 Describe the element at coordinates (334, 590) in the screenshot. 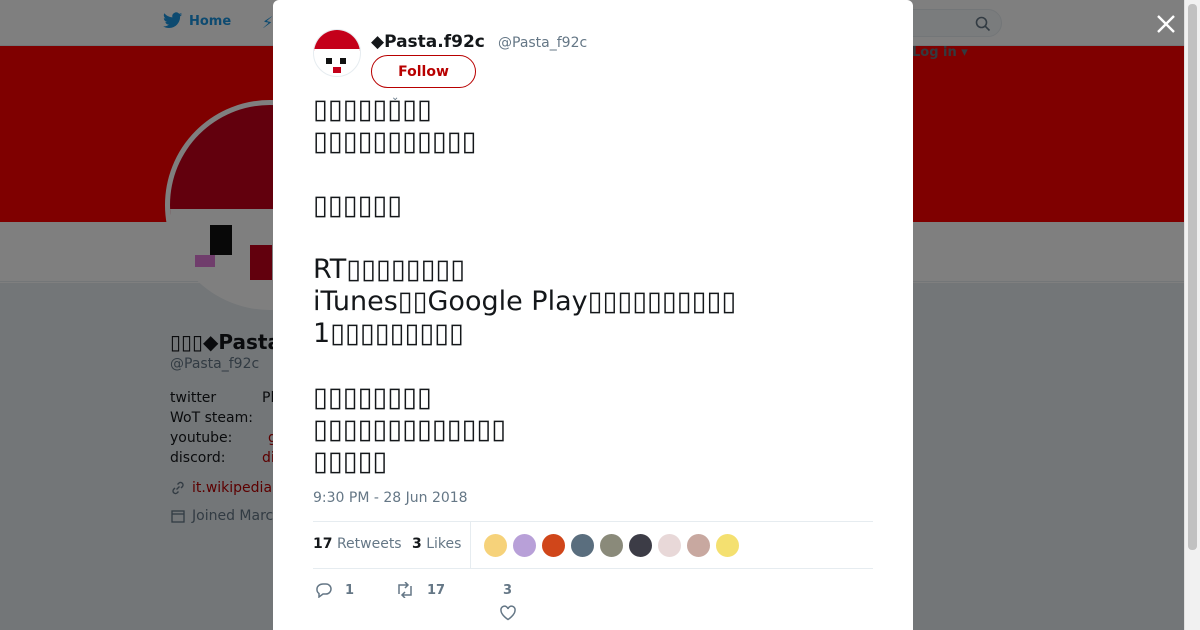

I see `reply-button: 1` at that location.